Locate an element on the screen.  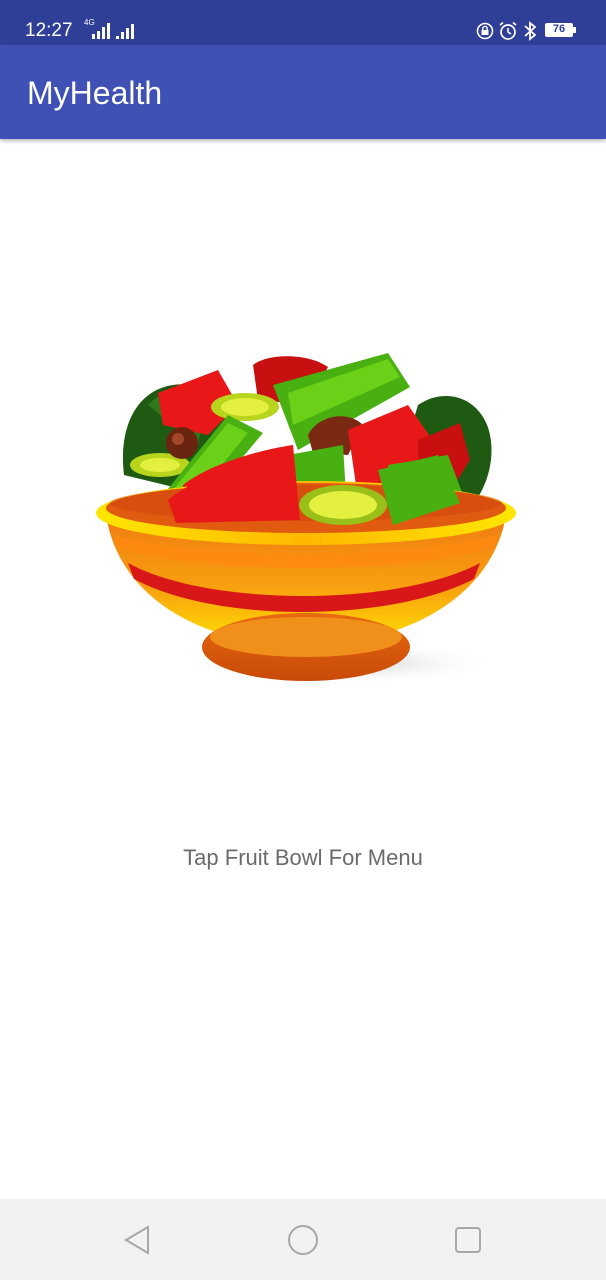
battery-level: 76 is located at coordinates (559, 29).